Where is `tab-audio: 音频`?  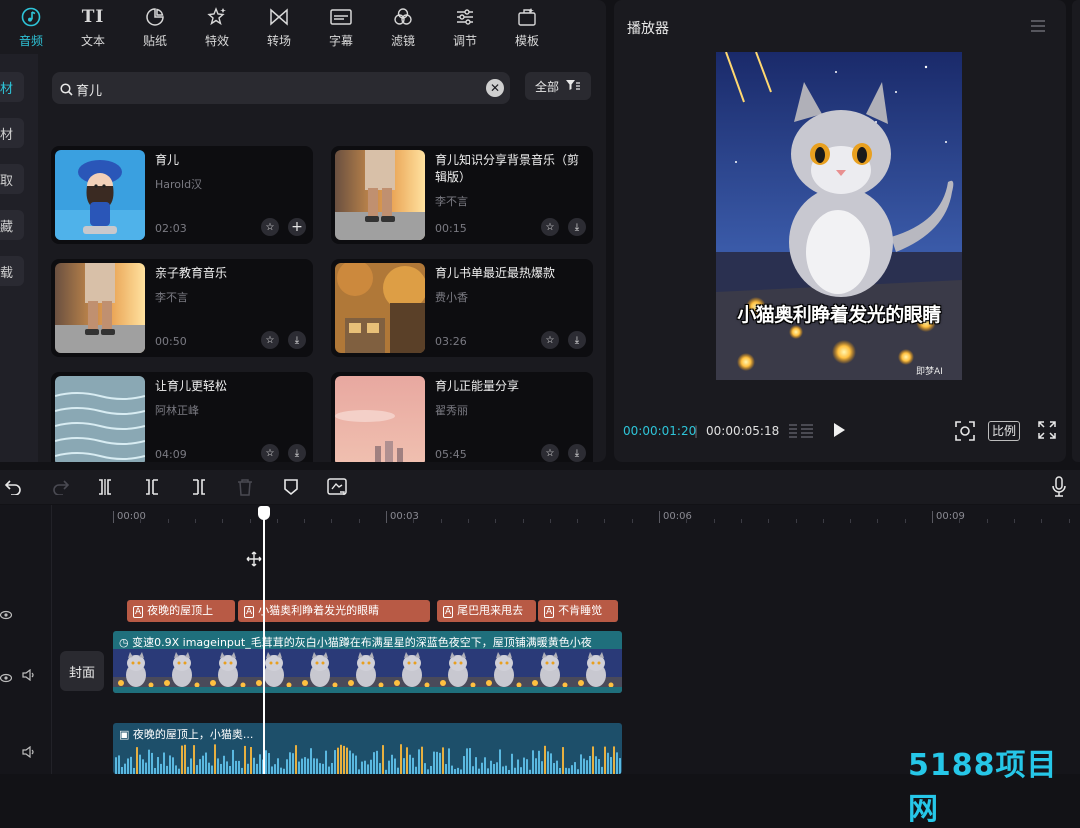 tab-audio: 音频 is located at coordinates (31, 27).